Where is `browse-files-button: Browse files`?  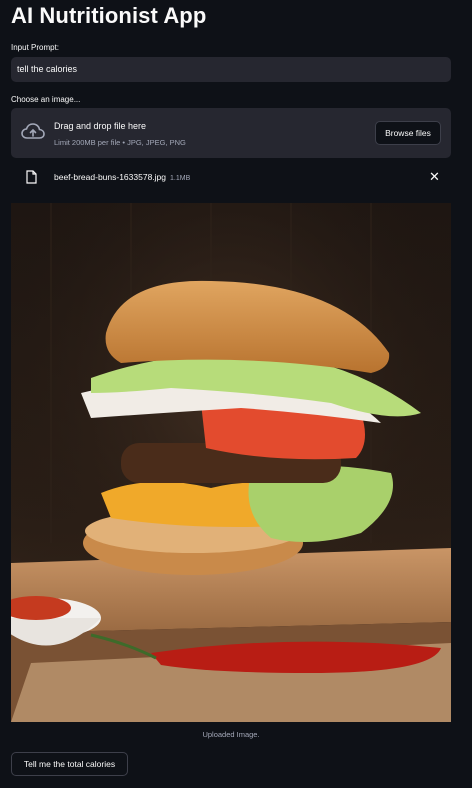
browse-files-button: Browse files is located at coordinates (408, 133).